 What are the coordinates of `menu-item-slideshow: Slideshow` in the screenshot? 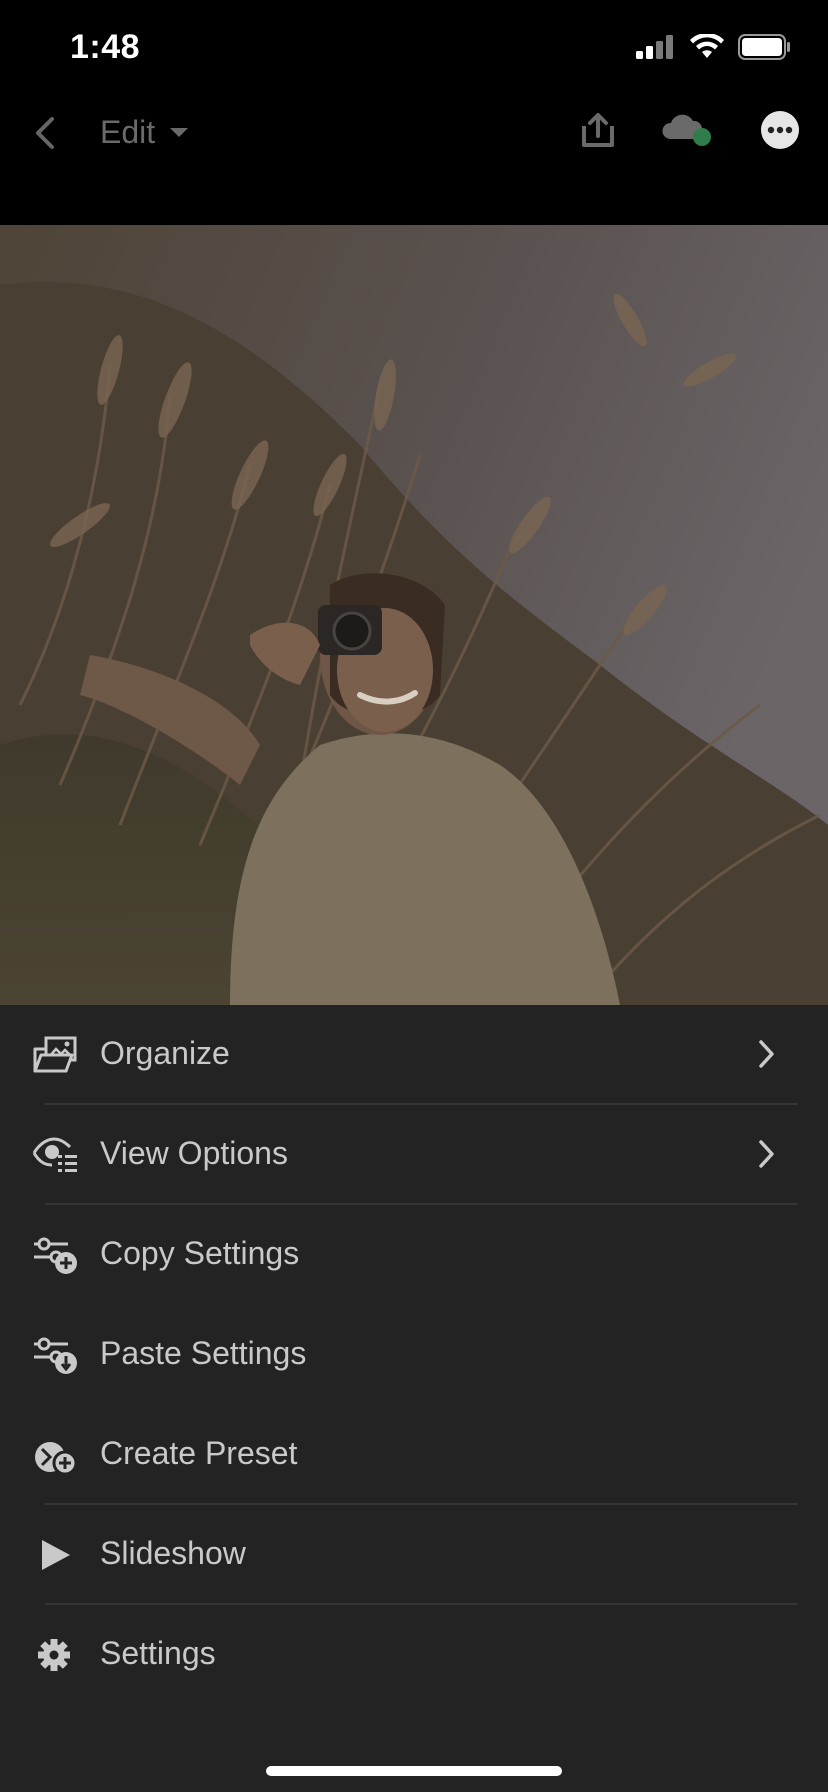 It's located at (414, 1555).